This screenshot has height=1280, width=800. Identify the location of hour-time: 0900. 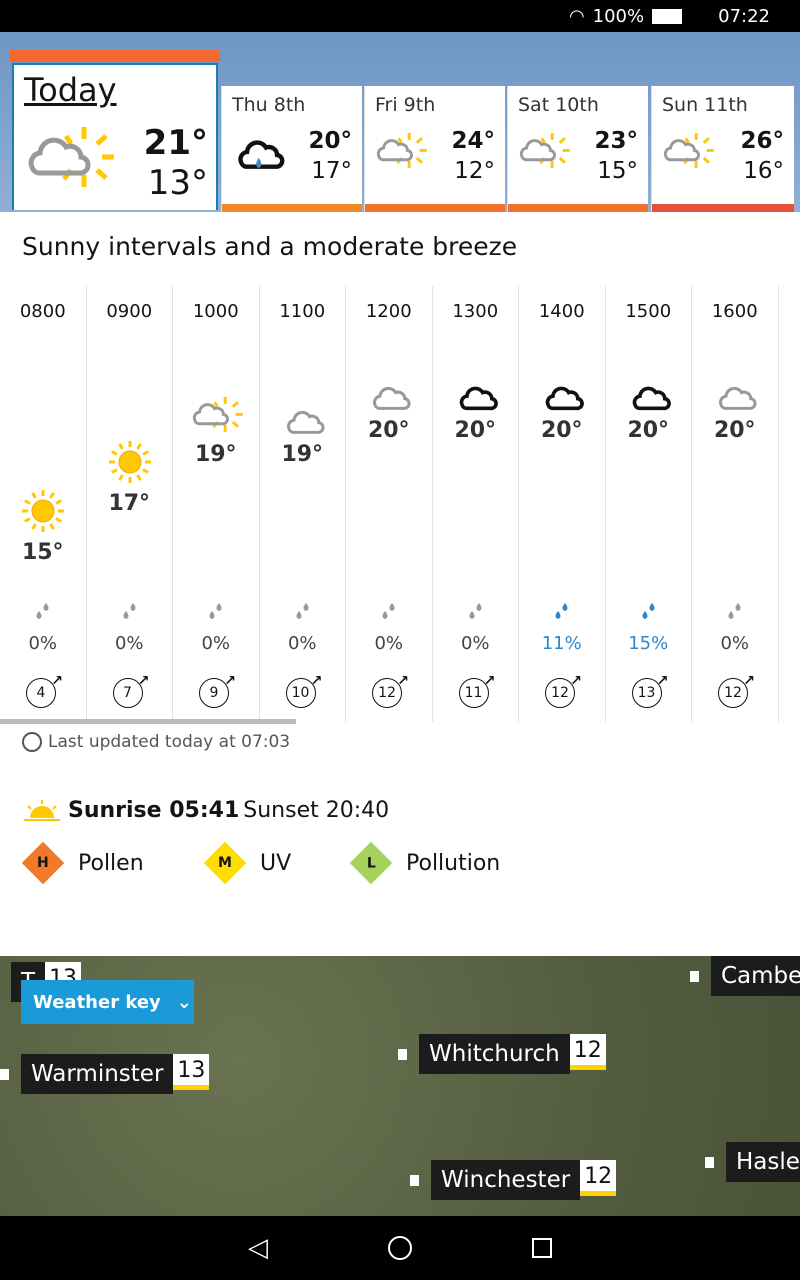
(129, 311).